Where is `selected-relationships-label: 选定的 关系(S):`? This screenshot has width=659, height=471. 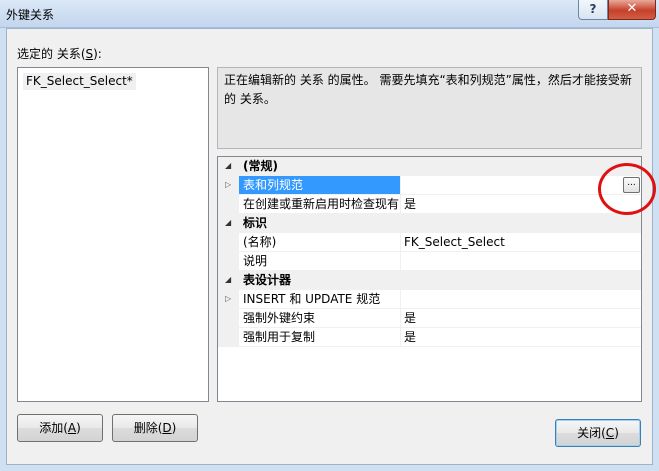 selected-relationships-label: 选定的 关系(S): is located at coordinates (59, 54).